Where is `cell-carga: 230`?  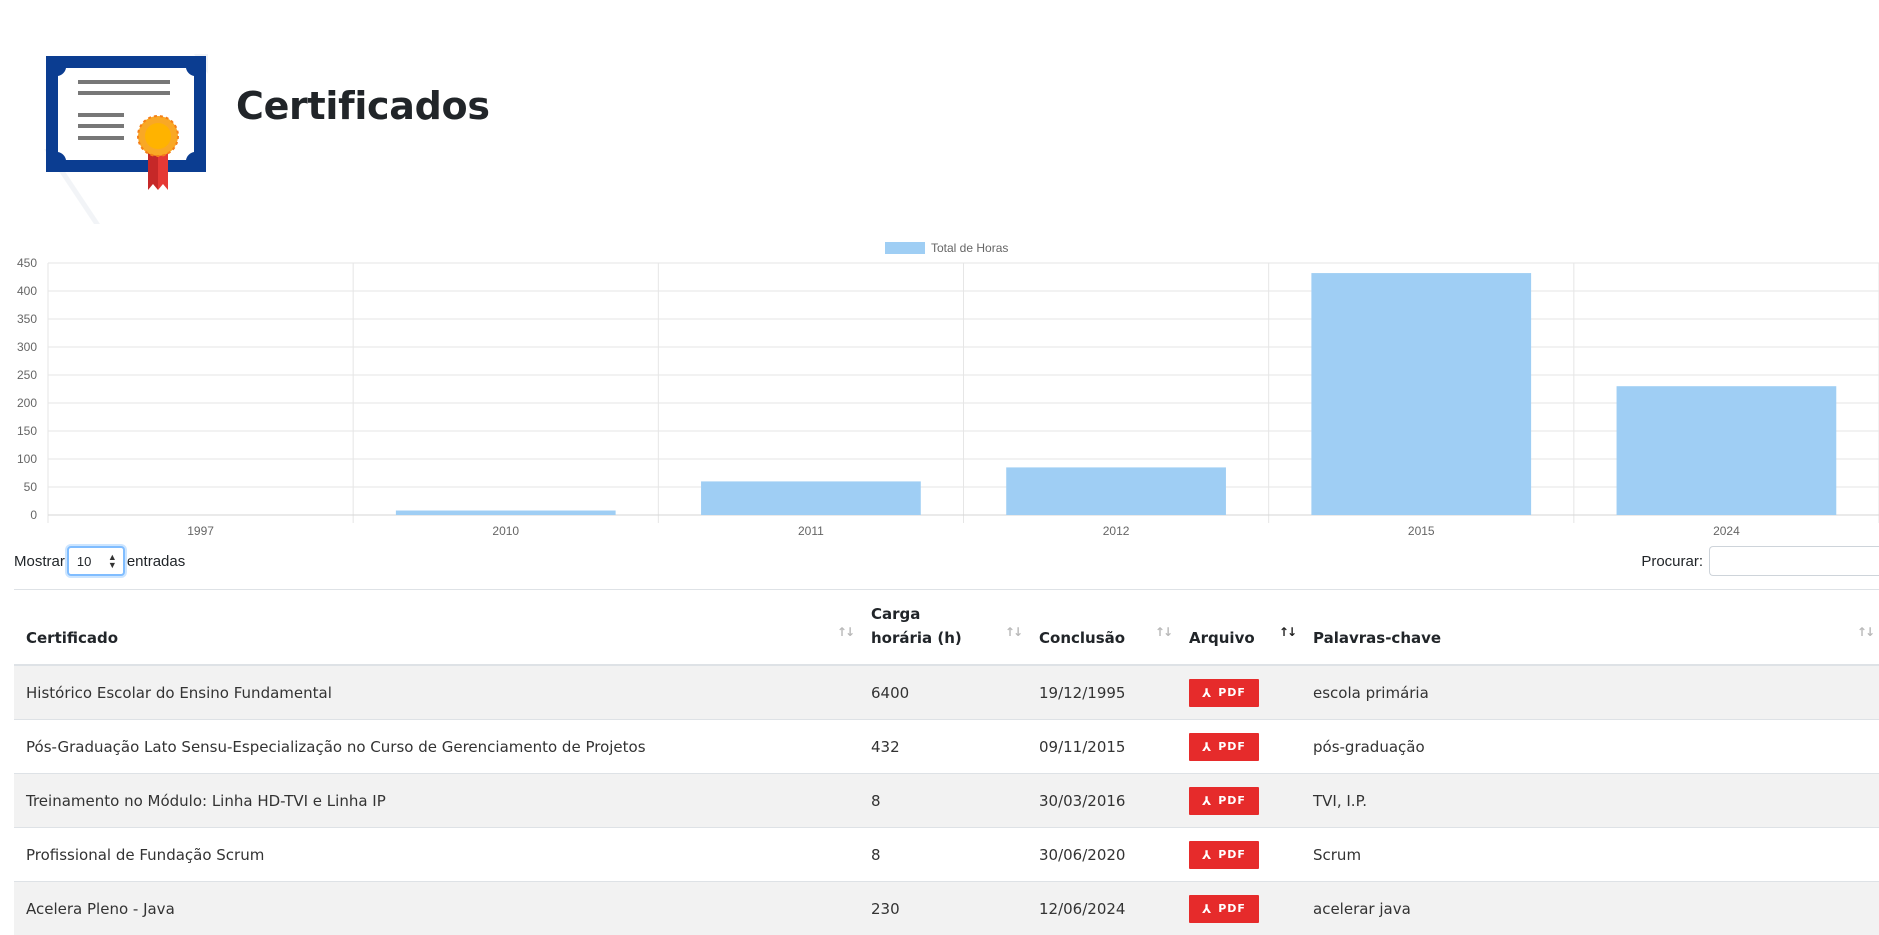 cell-carga: 230 is located at coordinates (943, 908).